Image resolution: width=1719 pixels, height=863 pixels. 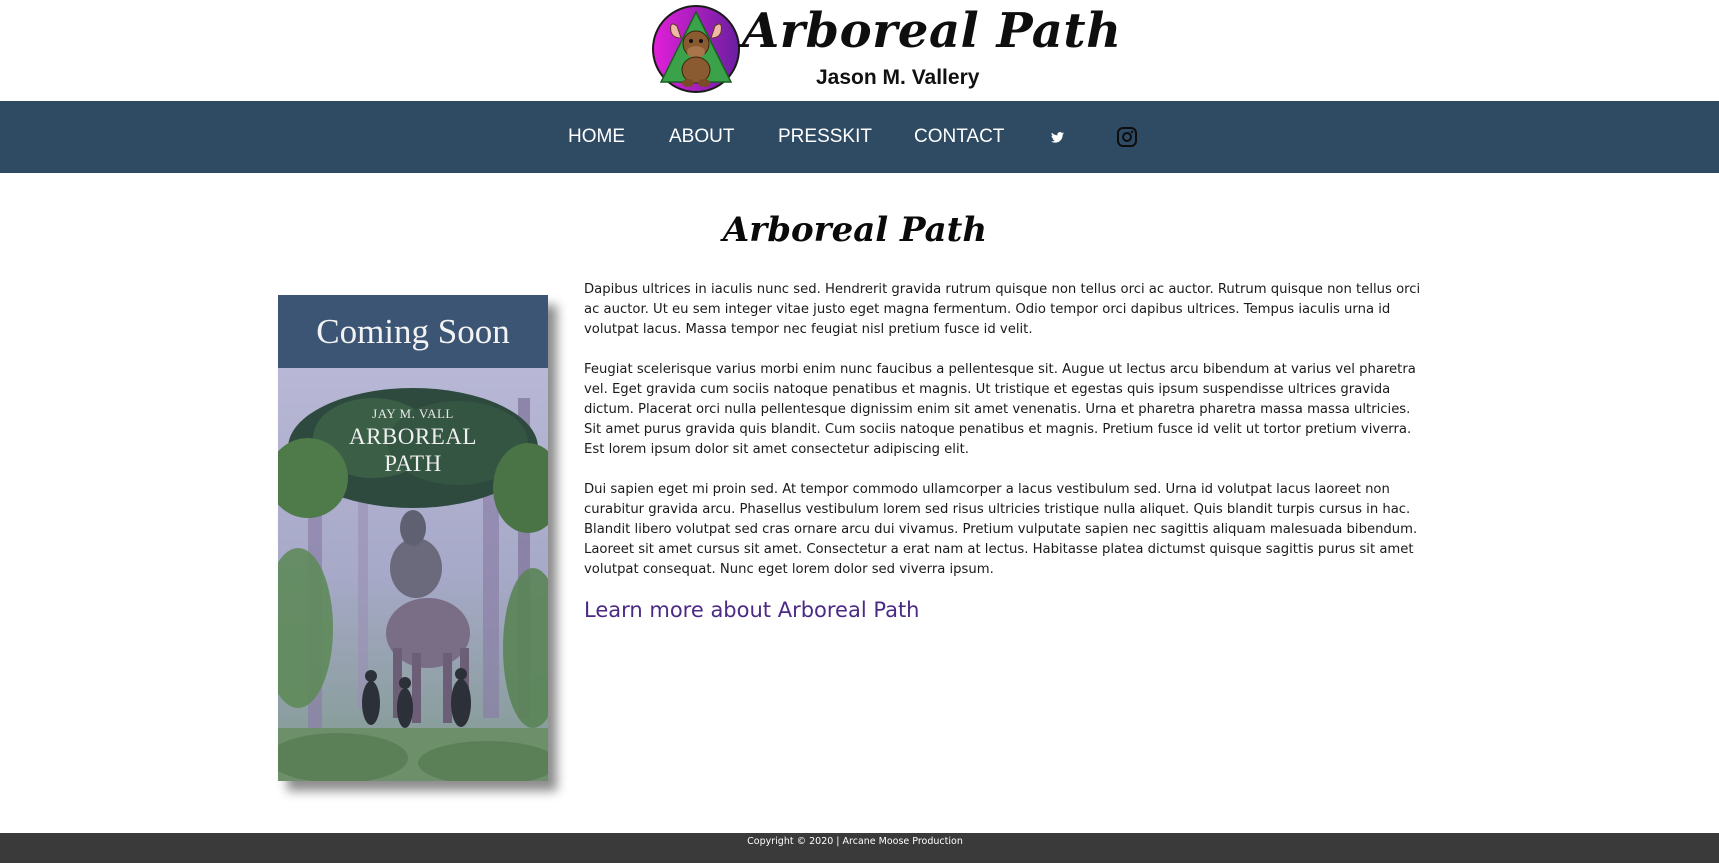 I want to click on nav-about-link: ABOUT, so click(x=701, y=137).